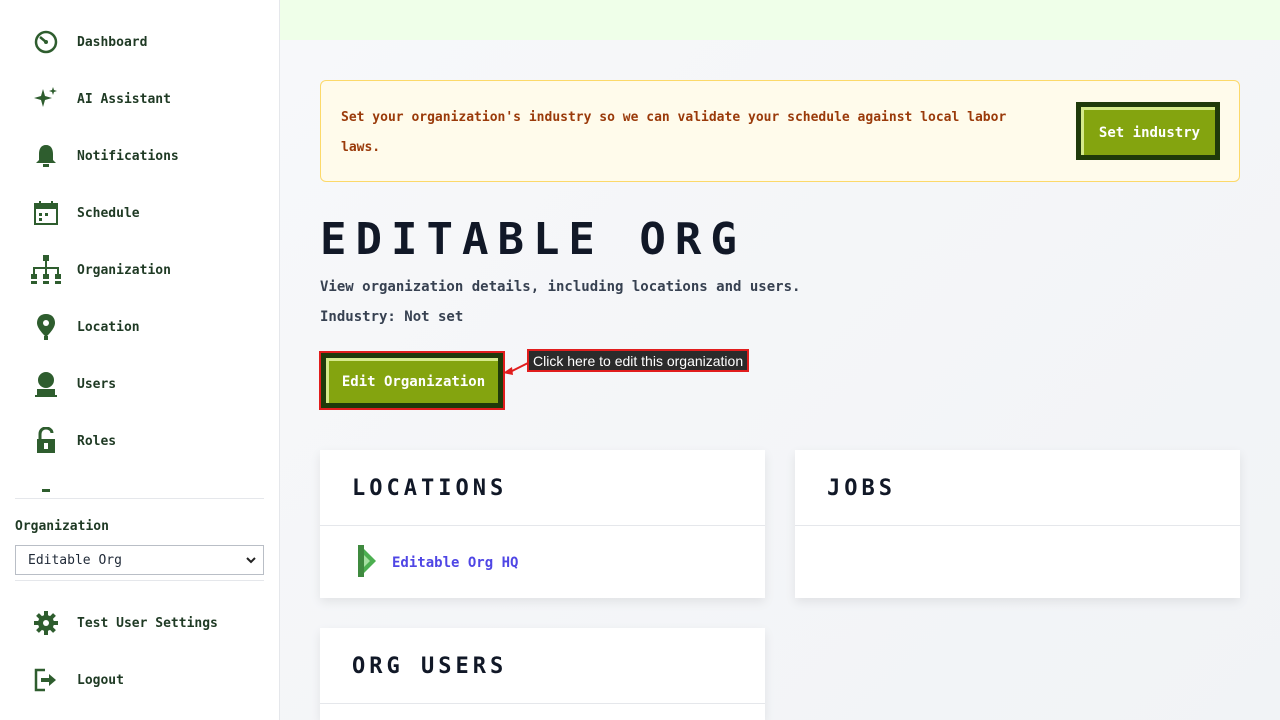 This screenshot has width=1280, height=720. What do you see at coordinates (97, 384) in the screenshot?
I see `sidebar-item-label: Users` at bounding box center [97, 384].